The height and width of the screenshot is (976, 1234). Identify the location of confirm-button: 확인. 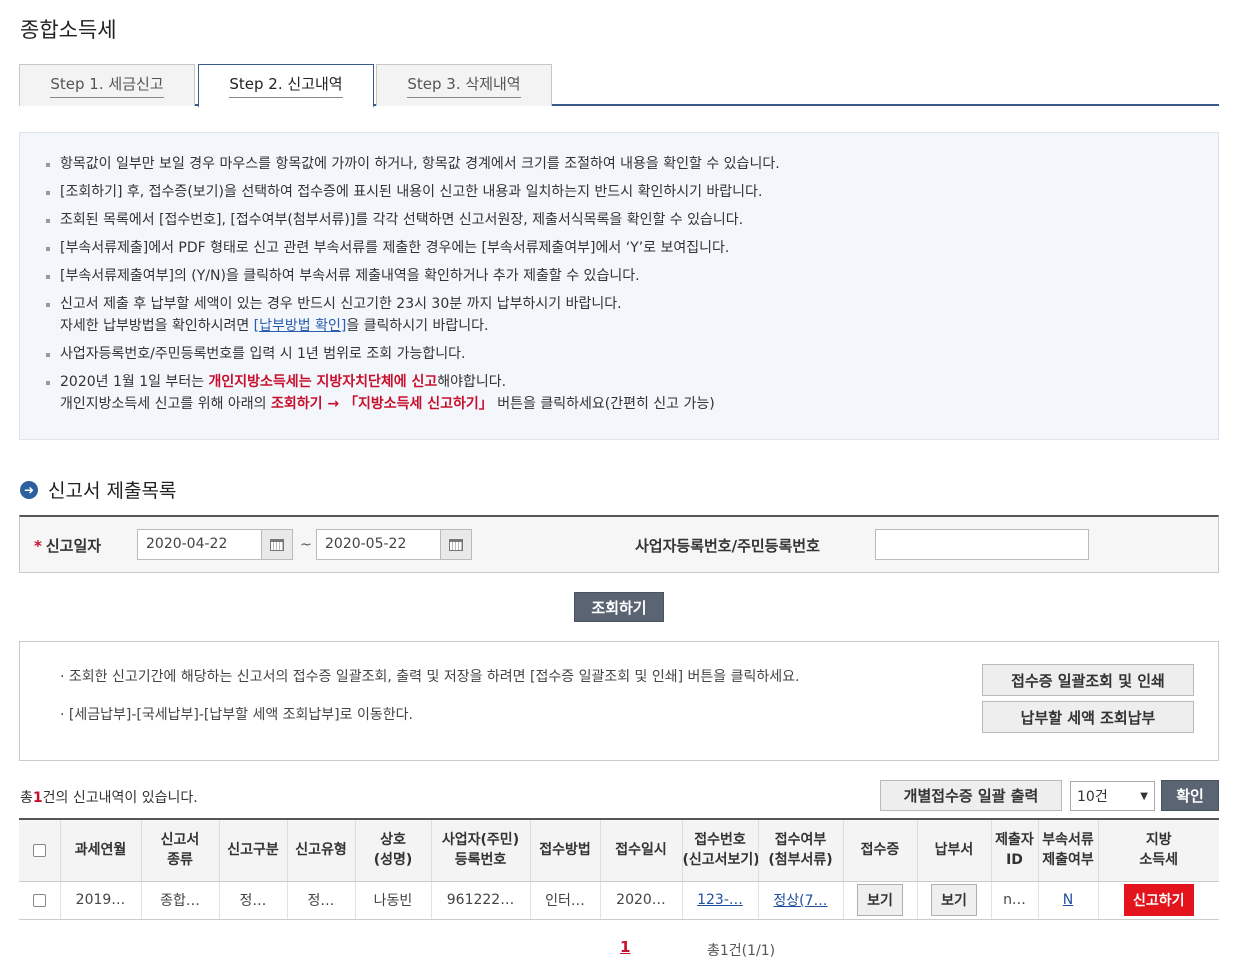
(1190, 795).